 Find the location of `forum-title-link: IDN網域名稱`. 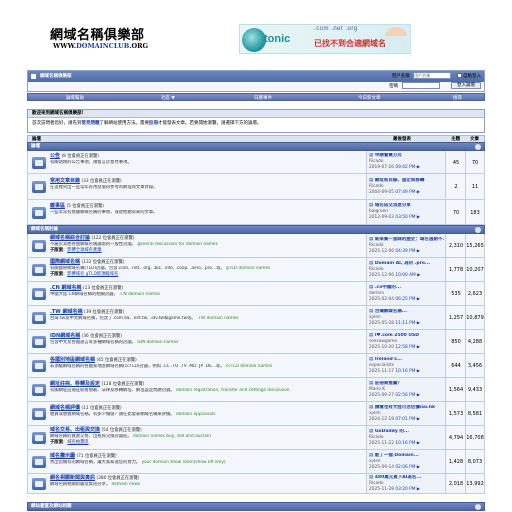

forum-title-link: IDN網域名稱 is located at coordinates (65, 336).